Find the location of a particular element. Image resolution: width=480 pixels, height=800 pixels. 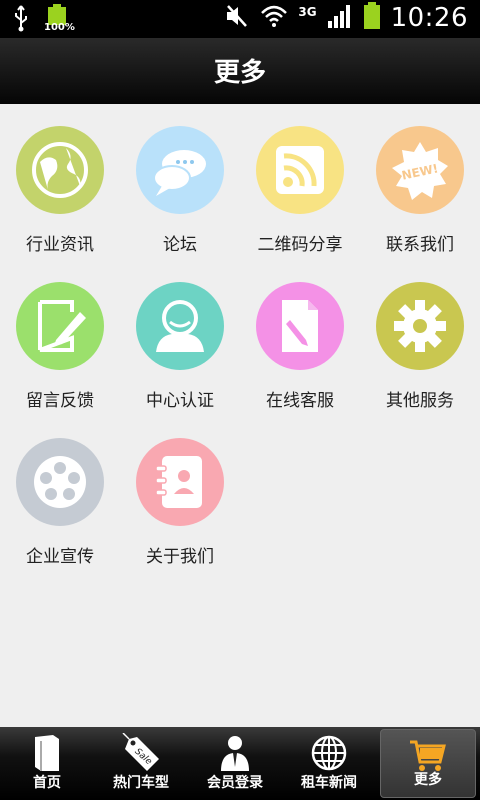

tab-more: 更多 is located at coordinates (428, 763).